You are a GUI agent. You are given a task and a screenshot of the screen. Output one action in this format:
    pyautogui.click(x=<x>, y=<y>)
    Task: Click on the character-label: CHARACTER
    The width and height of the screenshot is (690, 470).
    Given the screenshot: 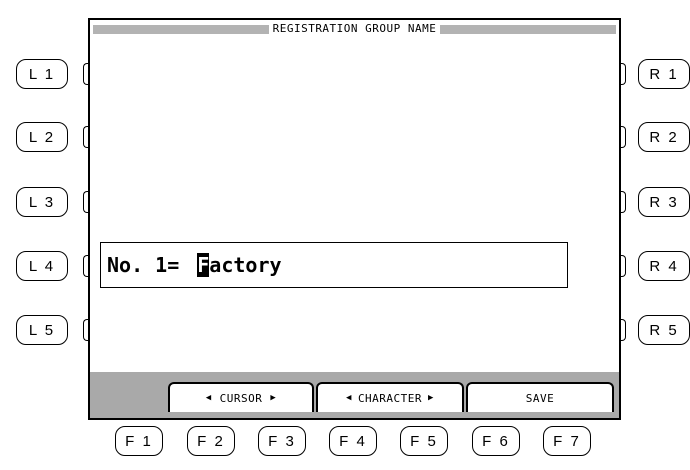 What is the action you would take?
    pyautogui.click(x=390, y=398)
    